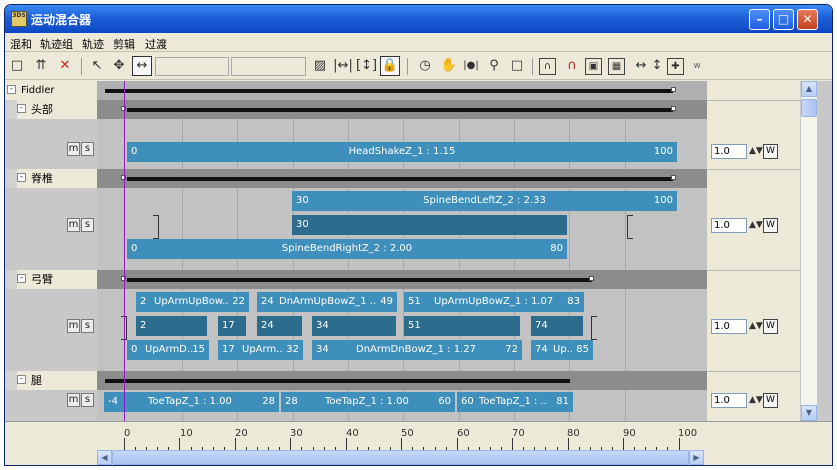 Image resolution: width=837 pixels, height=470 pixels. What do you see at coordinates (354, 326) in the screenshot?
I see `transition-arm-4: 34` at bounding box center [354, 326].